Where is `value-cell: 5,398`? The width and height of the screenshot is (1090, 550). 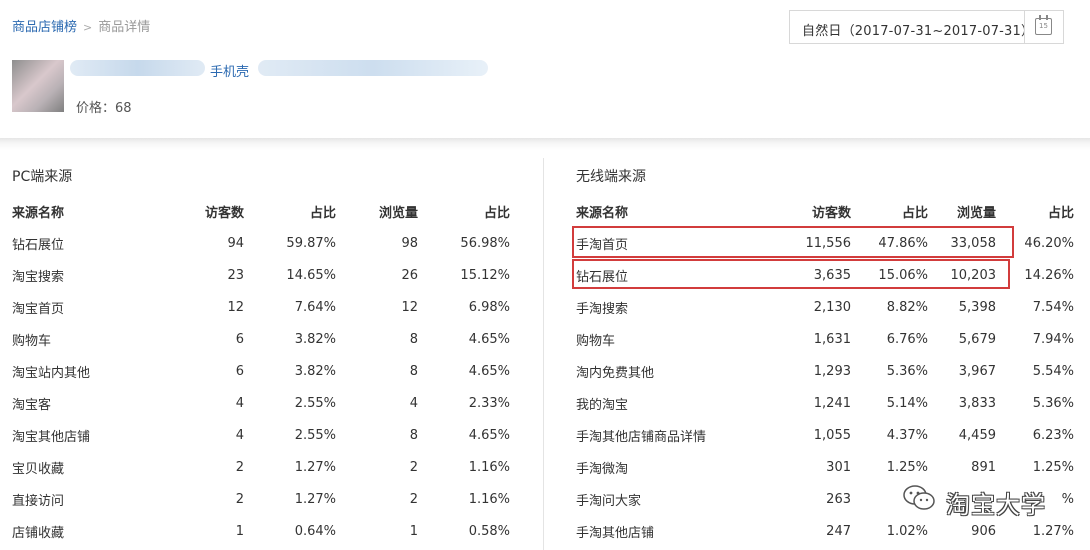 value-cell: 5,398 is located at coordinates (977, 307).